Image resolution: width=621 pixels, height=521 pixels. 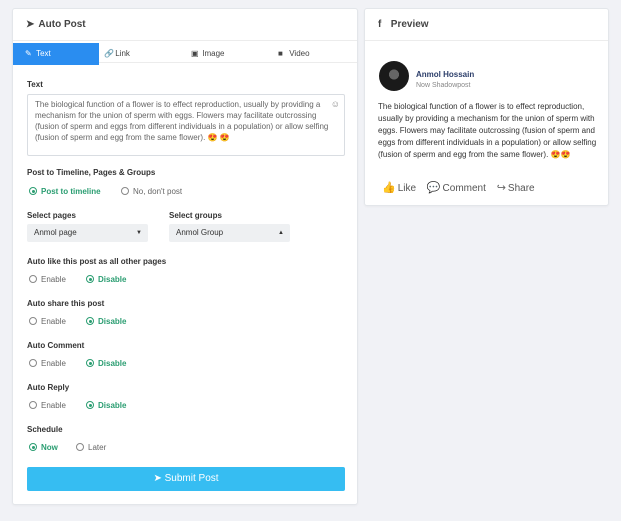 What do you see at coordinates (56, 345) in the screenshot?
I see `auto-comment-label: Auto Comment` at bounding box center [56, 345].